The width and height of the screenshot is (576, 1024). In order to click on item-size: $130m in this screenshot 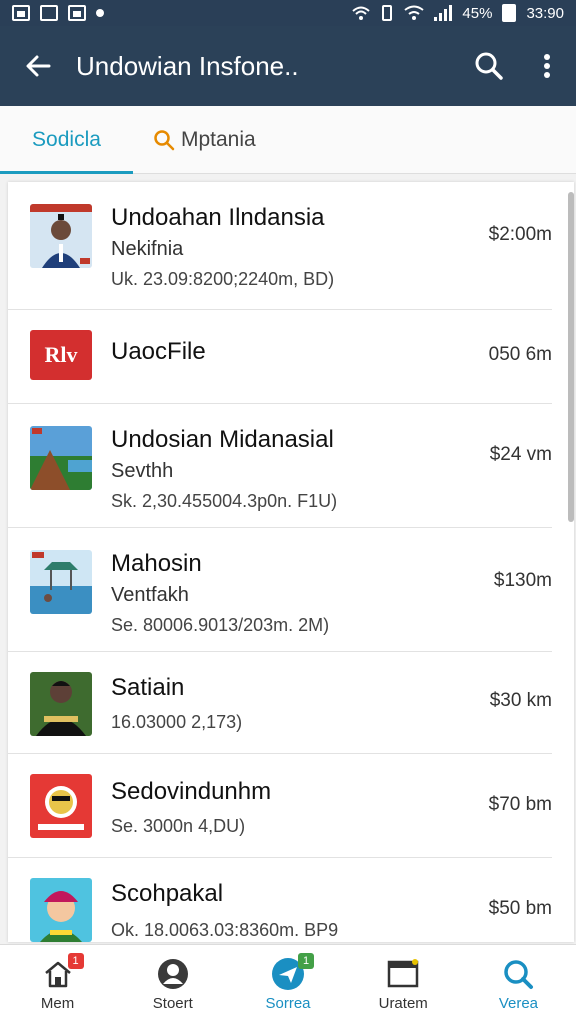, I will do `click(522, 580)`.